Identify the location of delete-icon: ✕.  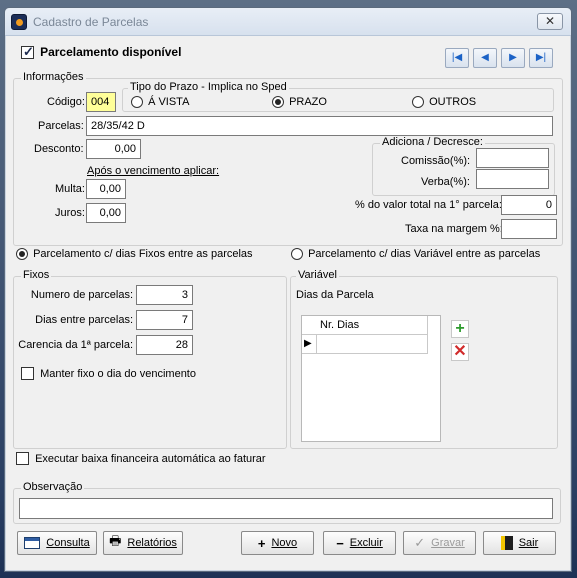
(460, 352).